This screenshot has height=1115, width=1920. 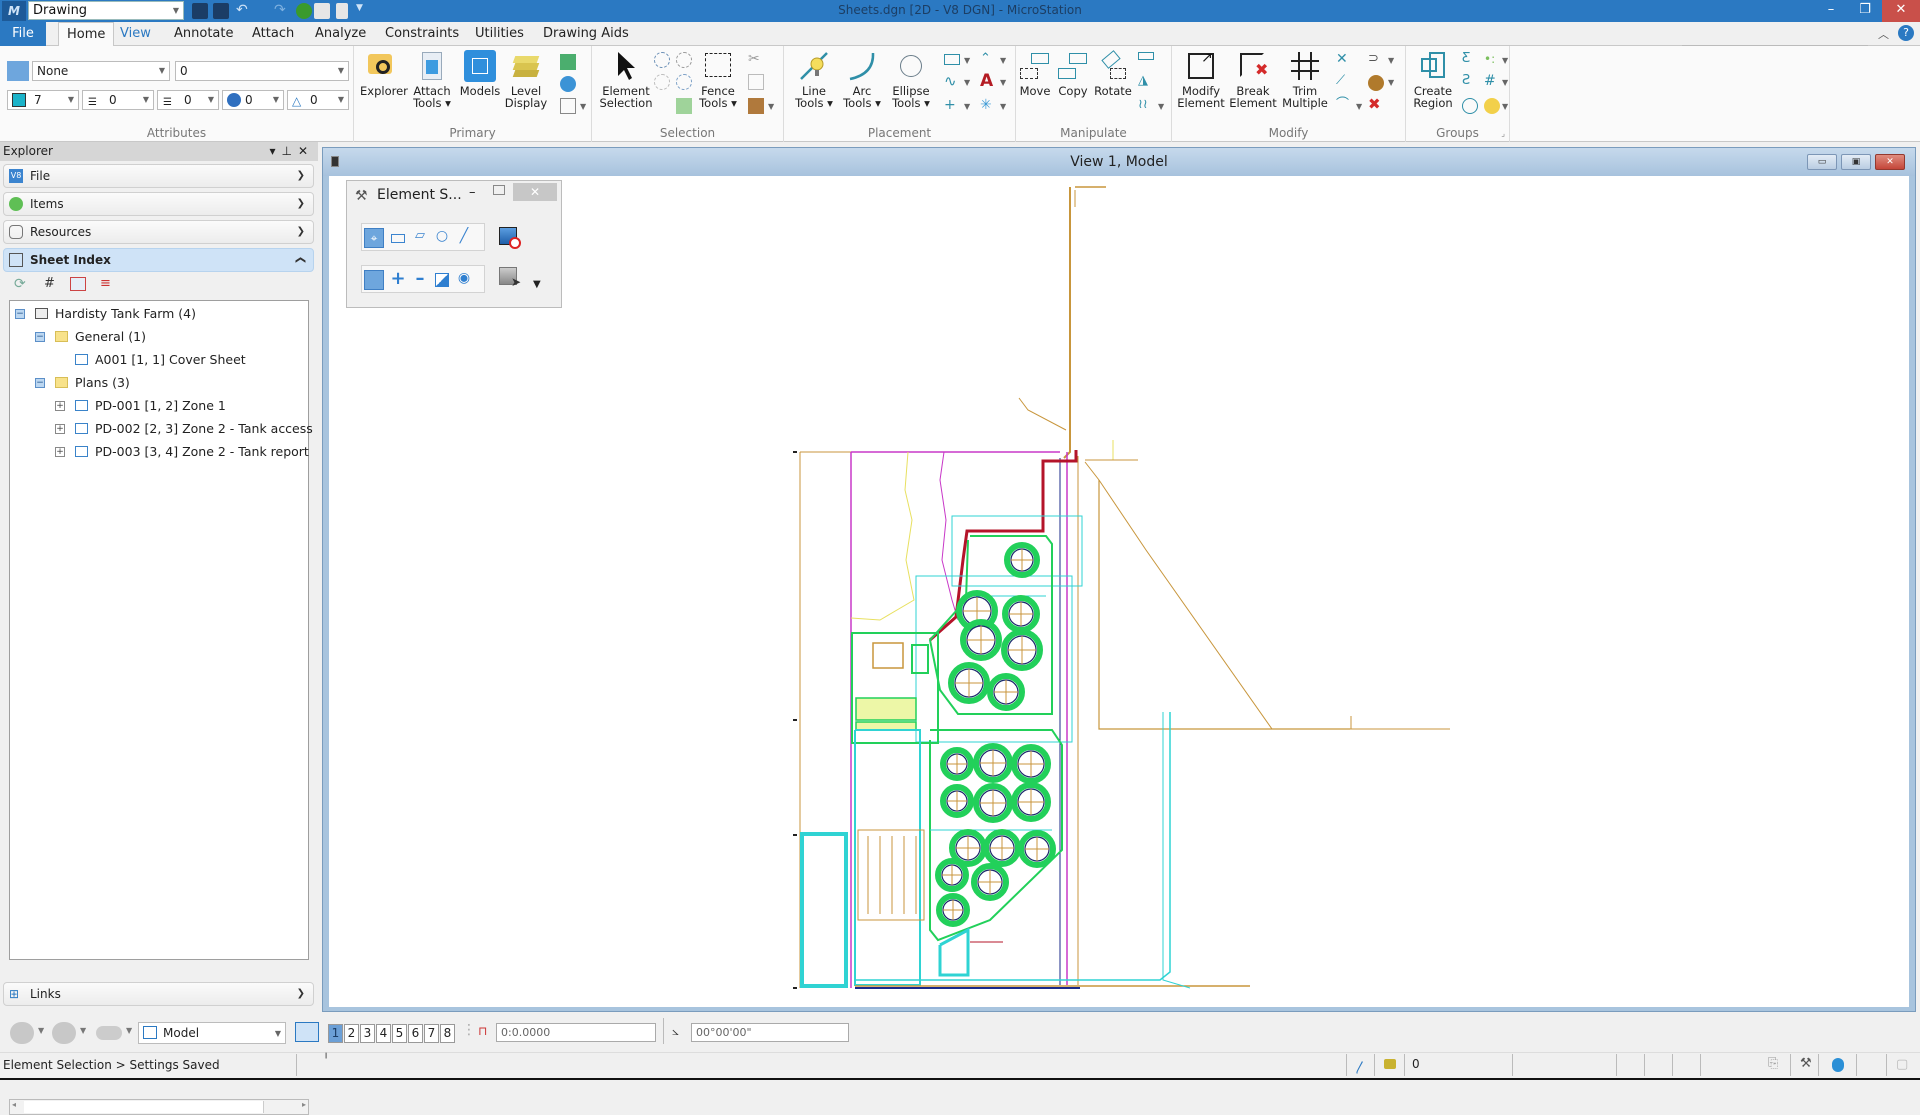 I want to click on sheet-table-icon, so click(x=78, y=284).